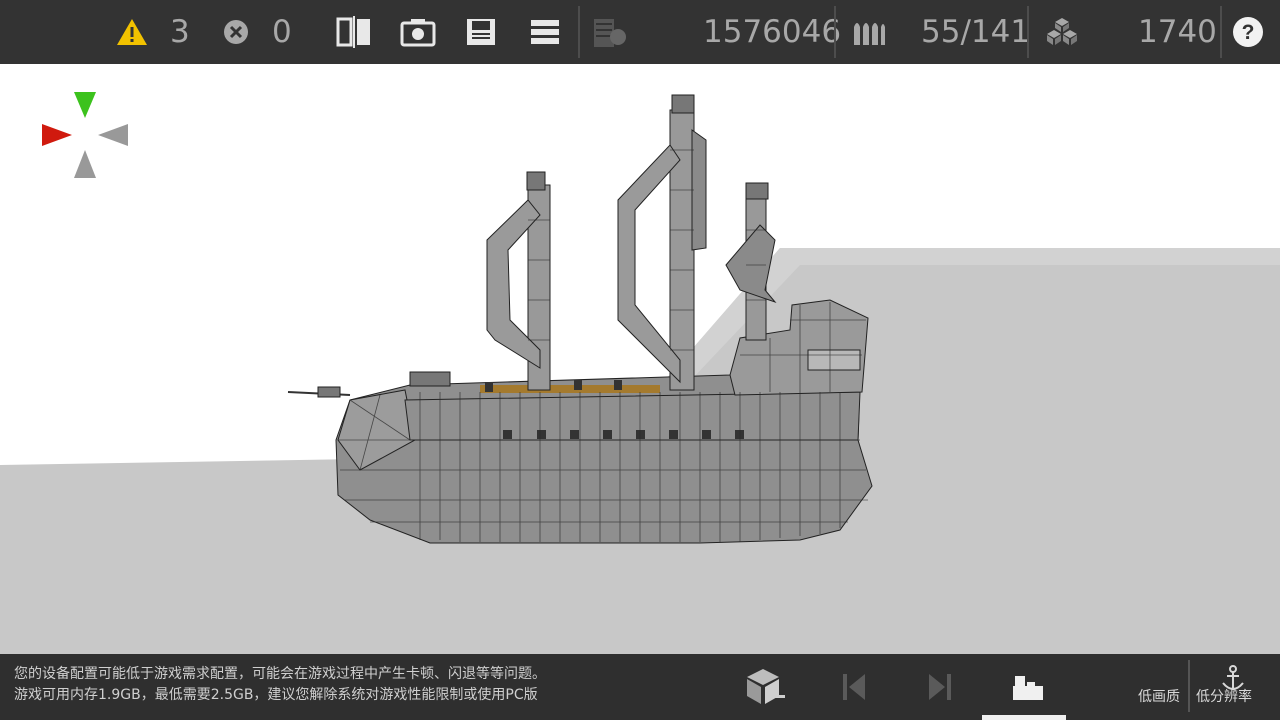 The image size is (1280, 720). Describe the element at coordinates (282, 32) in the screenshot. I see `errors-count: 0` at that location.